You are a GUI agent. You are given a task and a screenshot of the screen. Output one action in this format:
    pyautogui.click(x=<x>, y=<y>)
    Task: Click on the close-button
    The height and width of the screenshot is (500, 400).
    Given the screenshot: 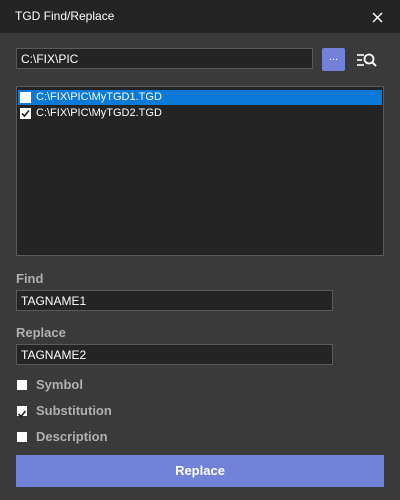 What is the action you would take?
    pyautogui.click(x=377, y=17)
    